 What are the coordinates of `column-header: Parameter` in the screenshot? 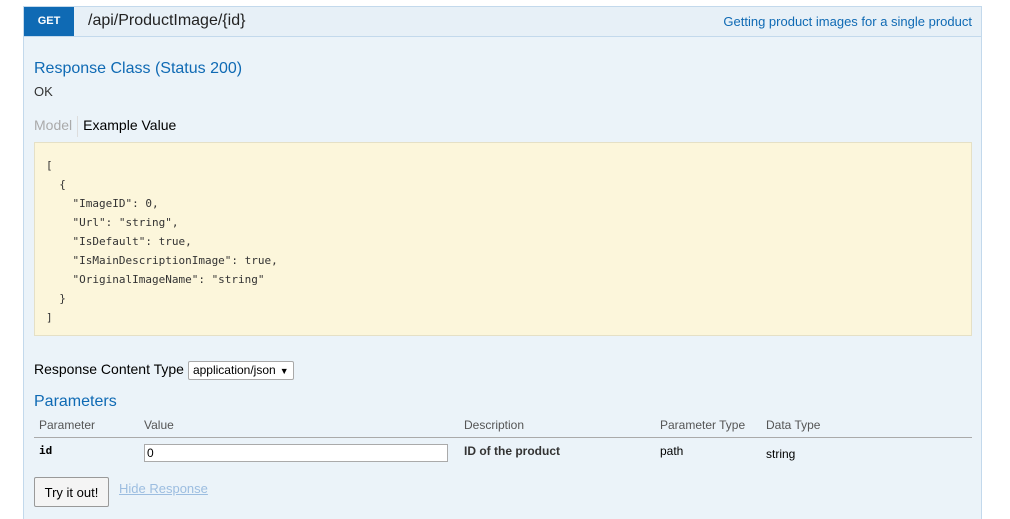 It's located at (86, 426).